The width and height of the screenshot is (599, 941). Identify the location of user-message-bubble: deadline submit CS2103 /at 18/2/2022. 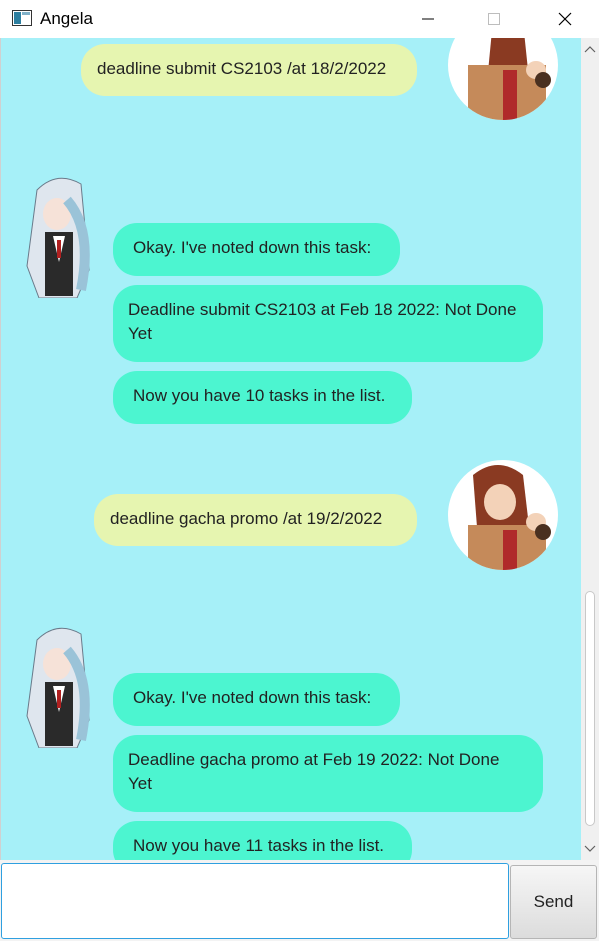
(249, 70).